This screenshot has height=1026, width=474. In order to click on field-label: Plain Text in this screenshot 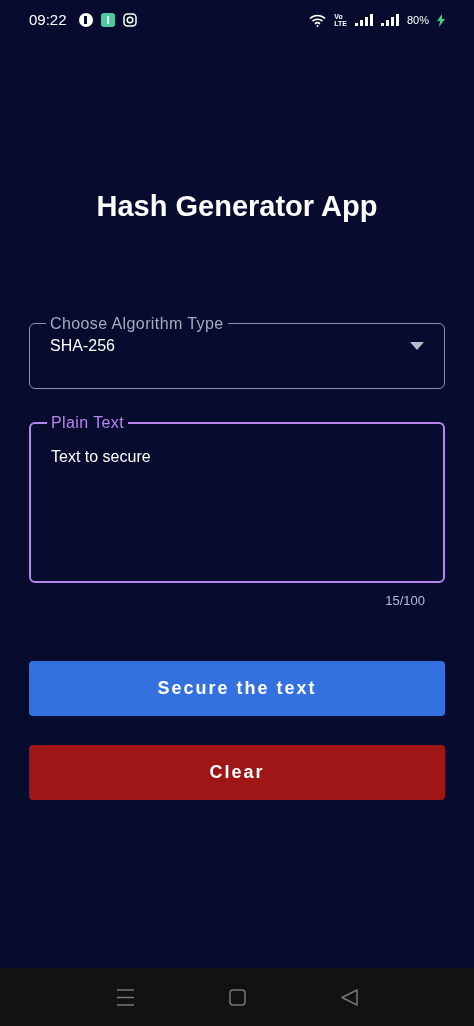, I will do `click(88, 422)`.